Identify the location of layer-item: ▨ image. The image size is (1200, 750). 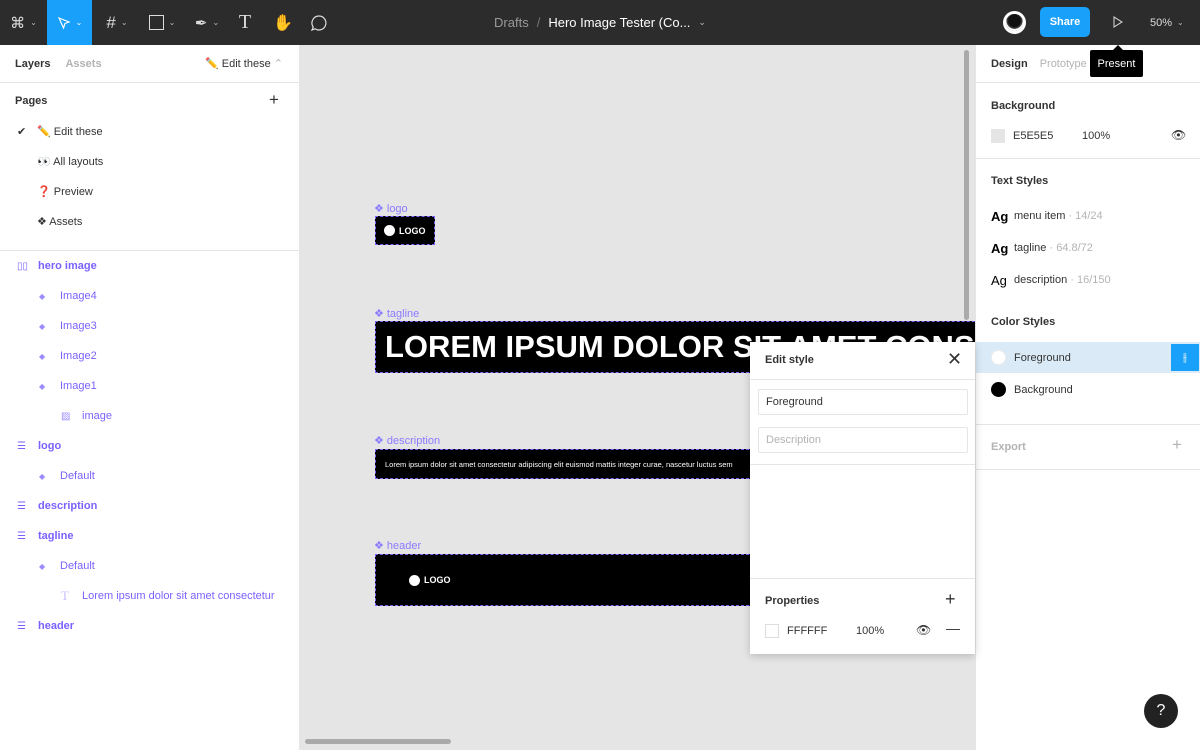
(149, 416).